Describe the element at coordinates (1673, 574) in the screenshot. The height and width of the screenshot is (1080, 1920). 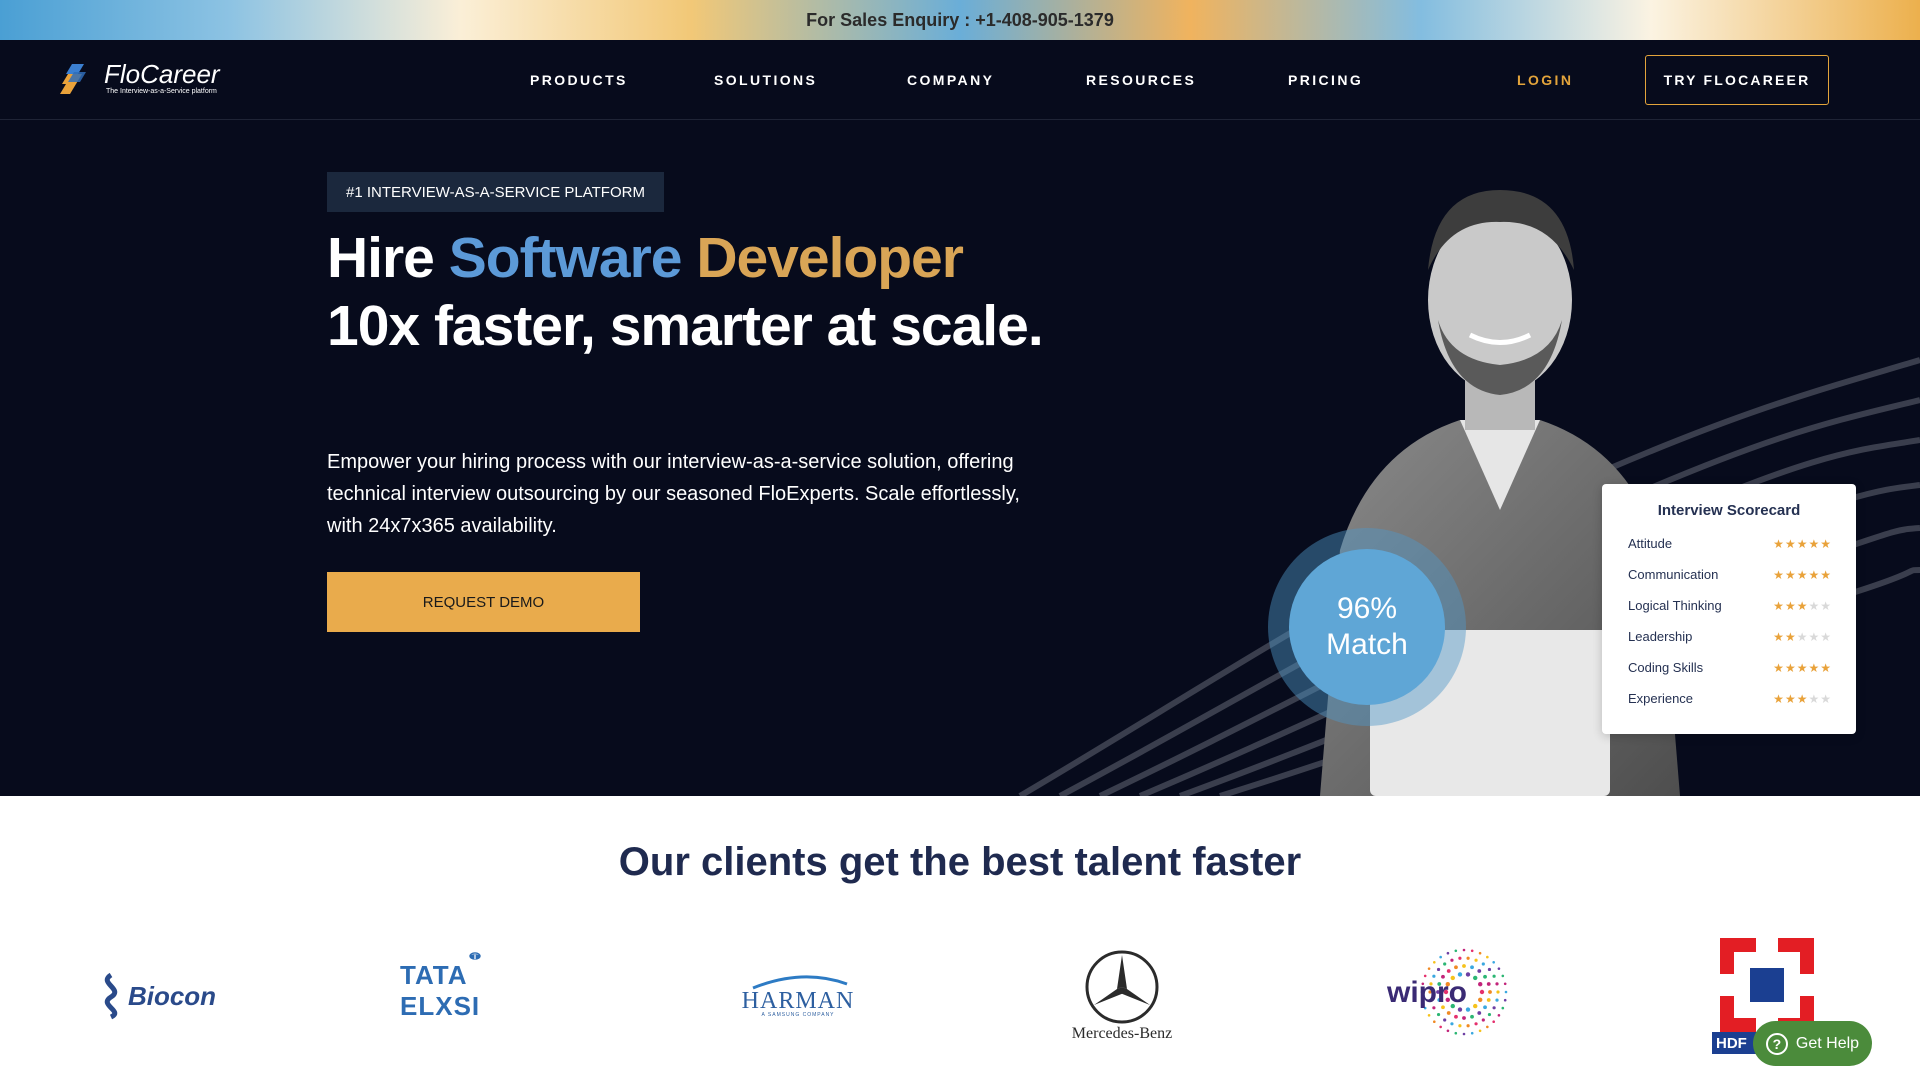
I see `scorecard-label: Communication` at that location.